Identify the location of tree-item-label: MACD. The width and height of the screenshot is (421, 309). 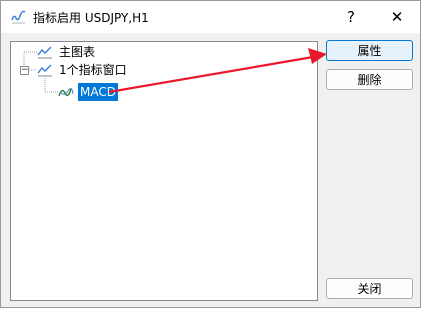
(98, 92).